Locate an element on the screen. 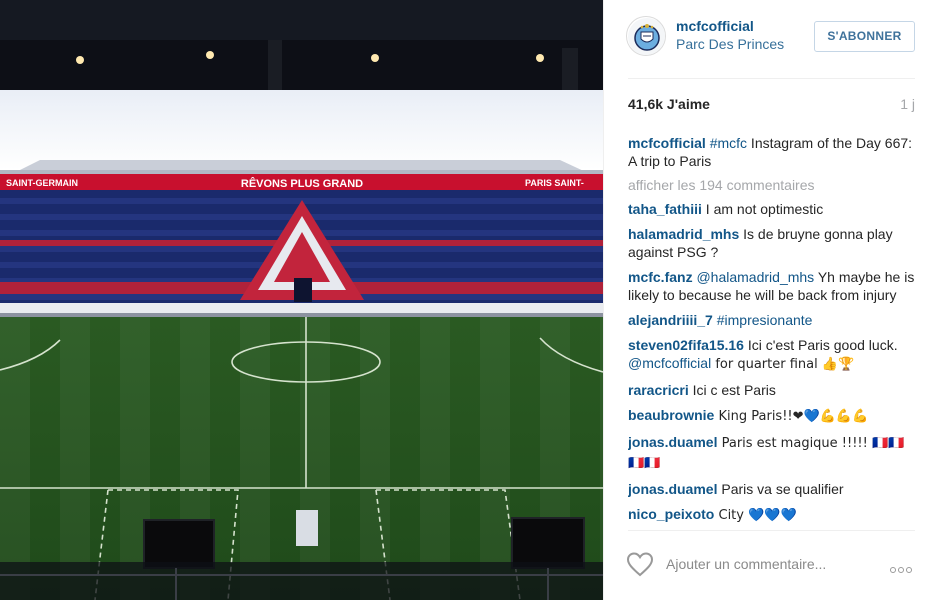  post-age: 1 j is located at coordinates (907, 104).